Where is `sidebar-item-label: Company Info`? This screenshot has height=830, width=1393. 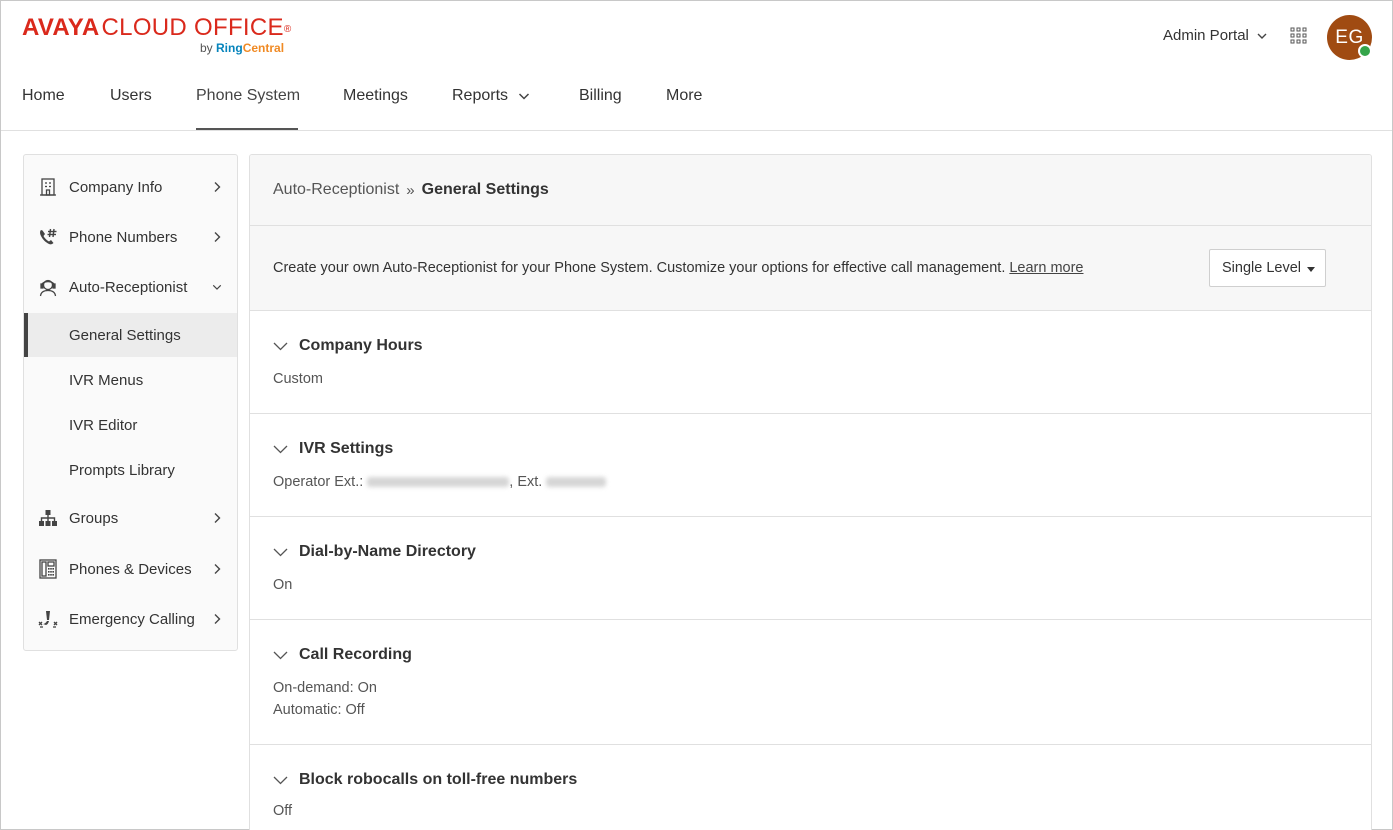 sidebar-item-label: Company Info is located at coordinates (116, 187).